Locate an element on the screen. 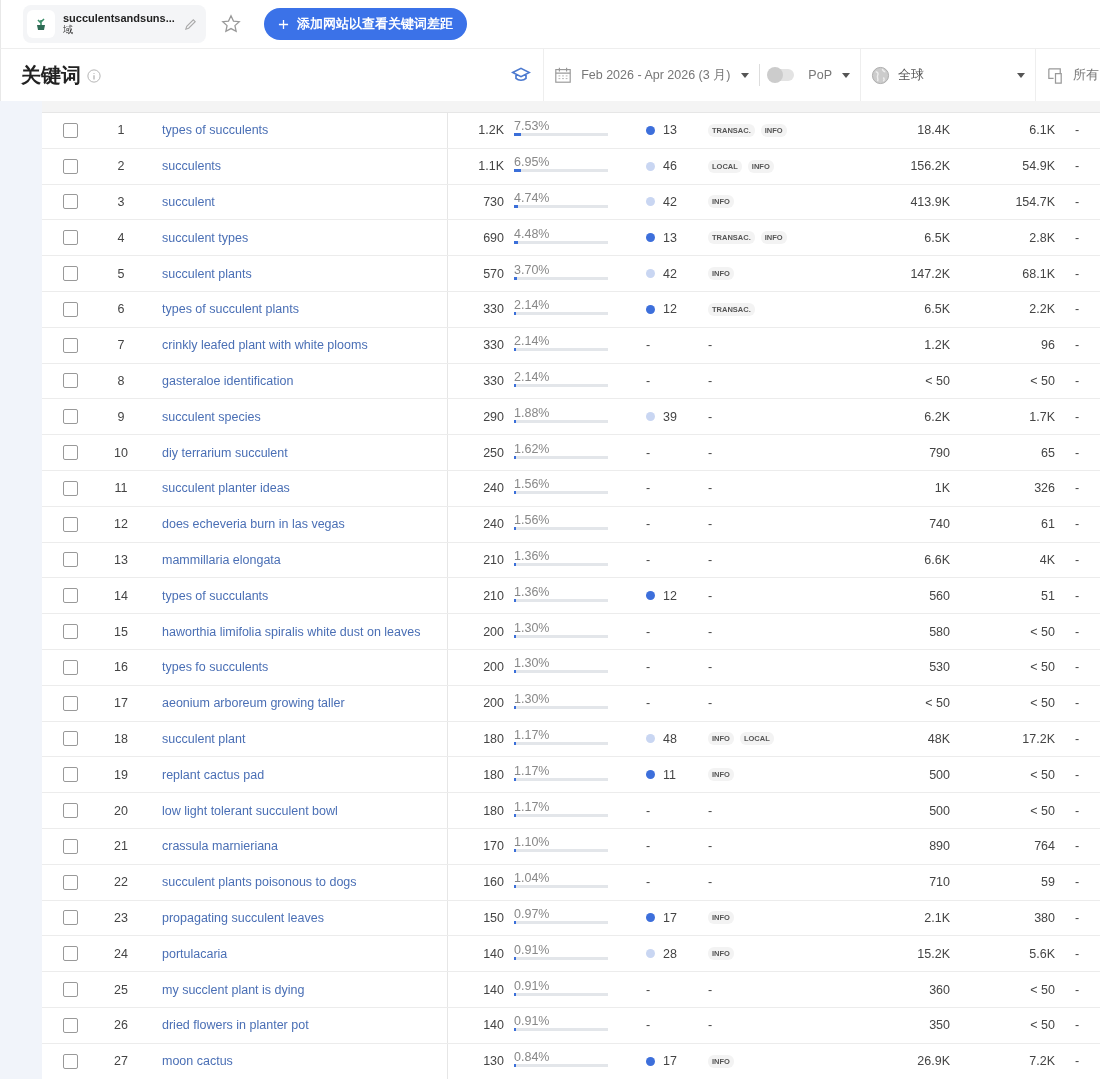  table-cell: 413.9K is located at coordinates (930, 202).